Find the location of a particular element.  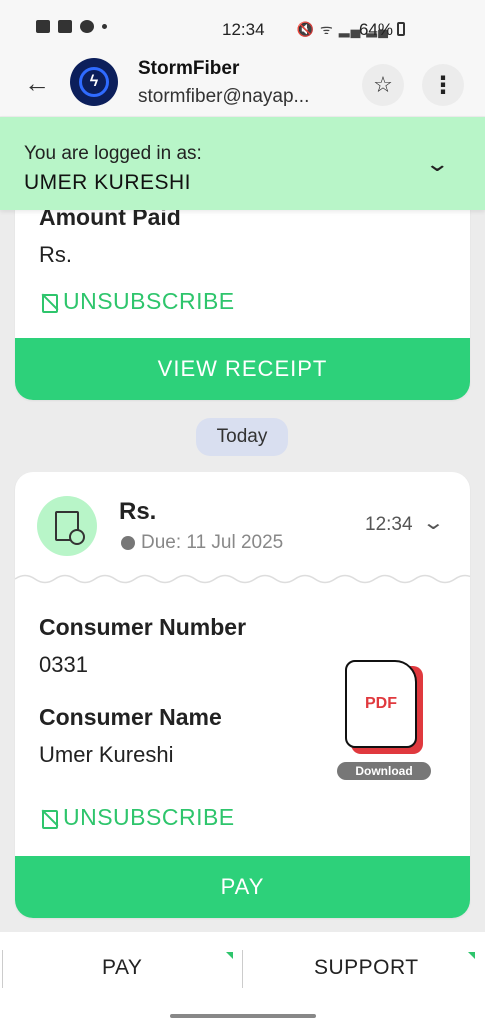

contact-name: StormFiber is located at coordinates (188, 69).